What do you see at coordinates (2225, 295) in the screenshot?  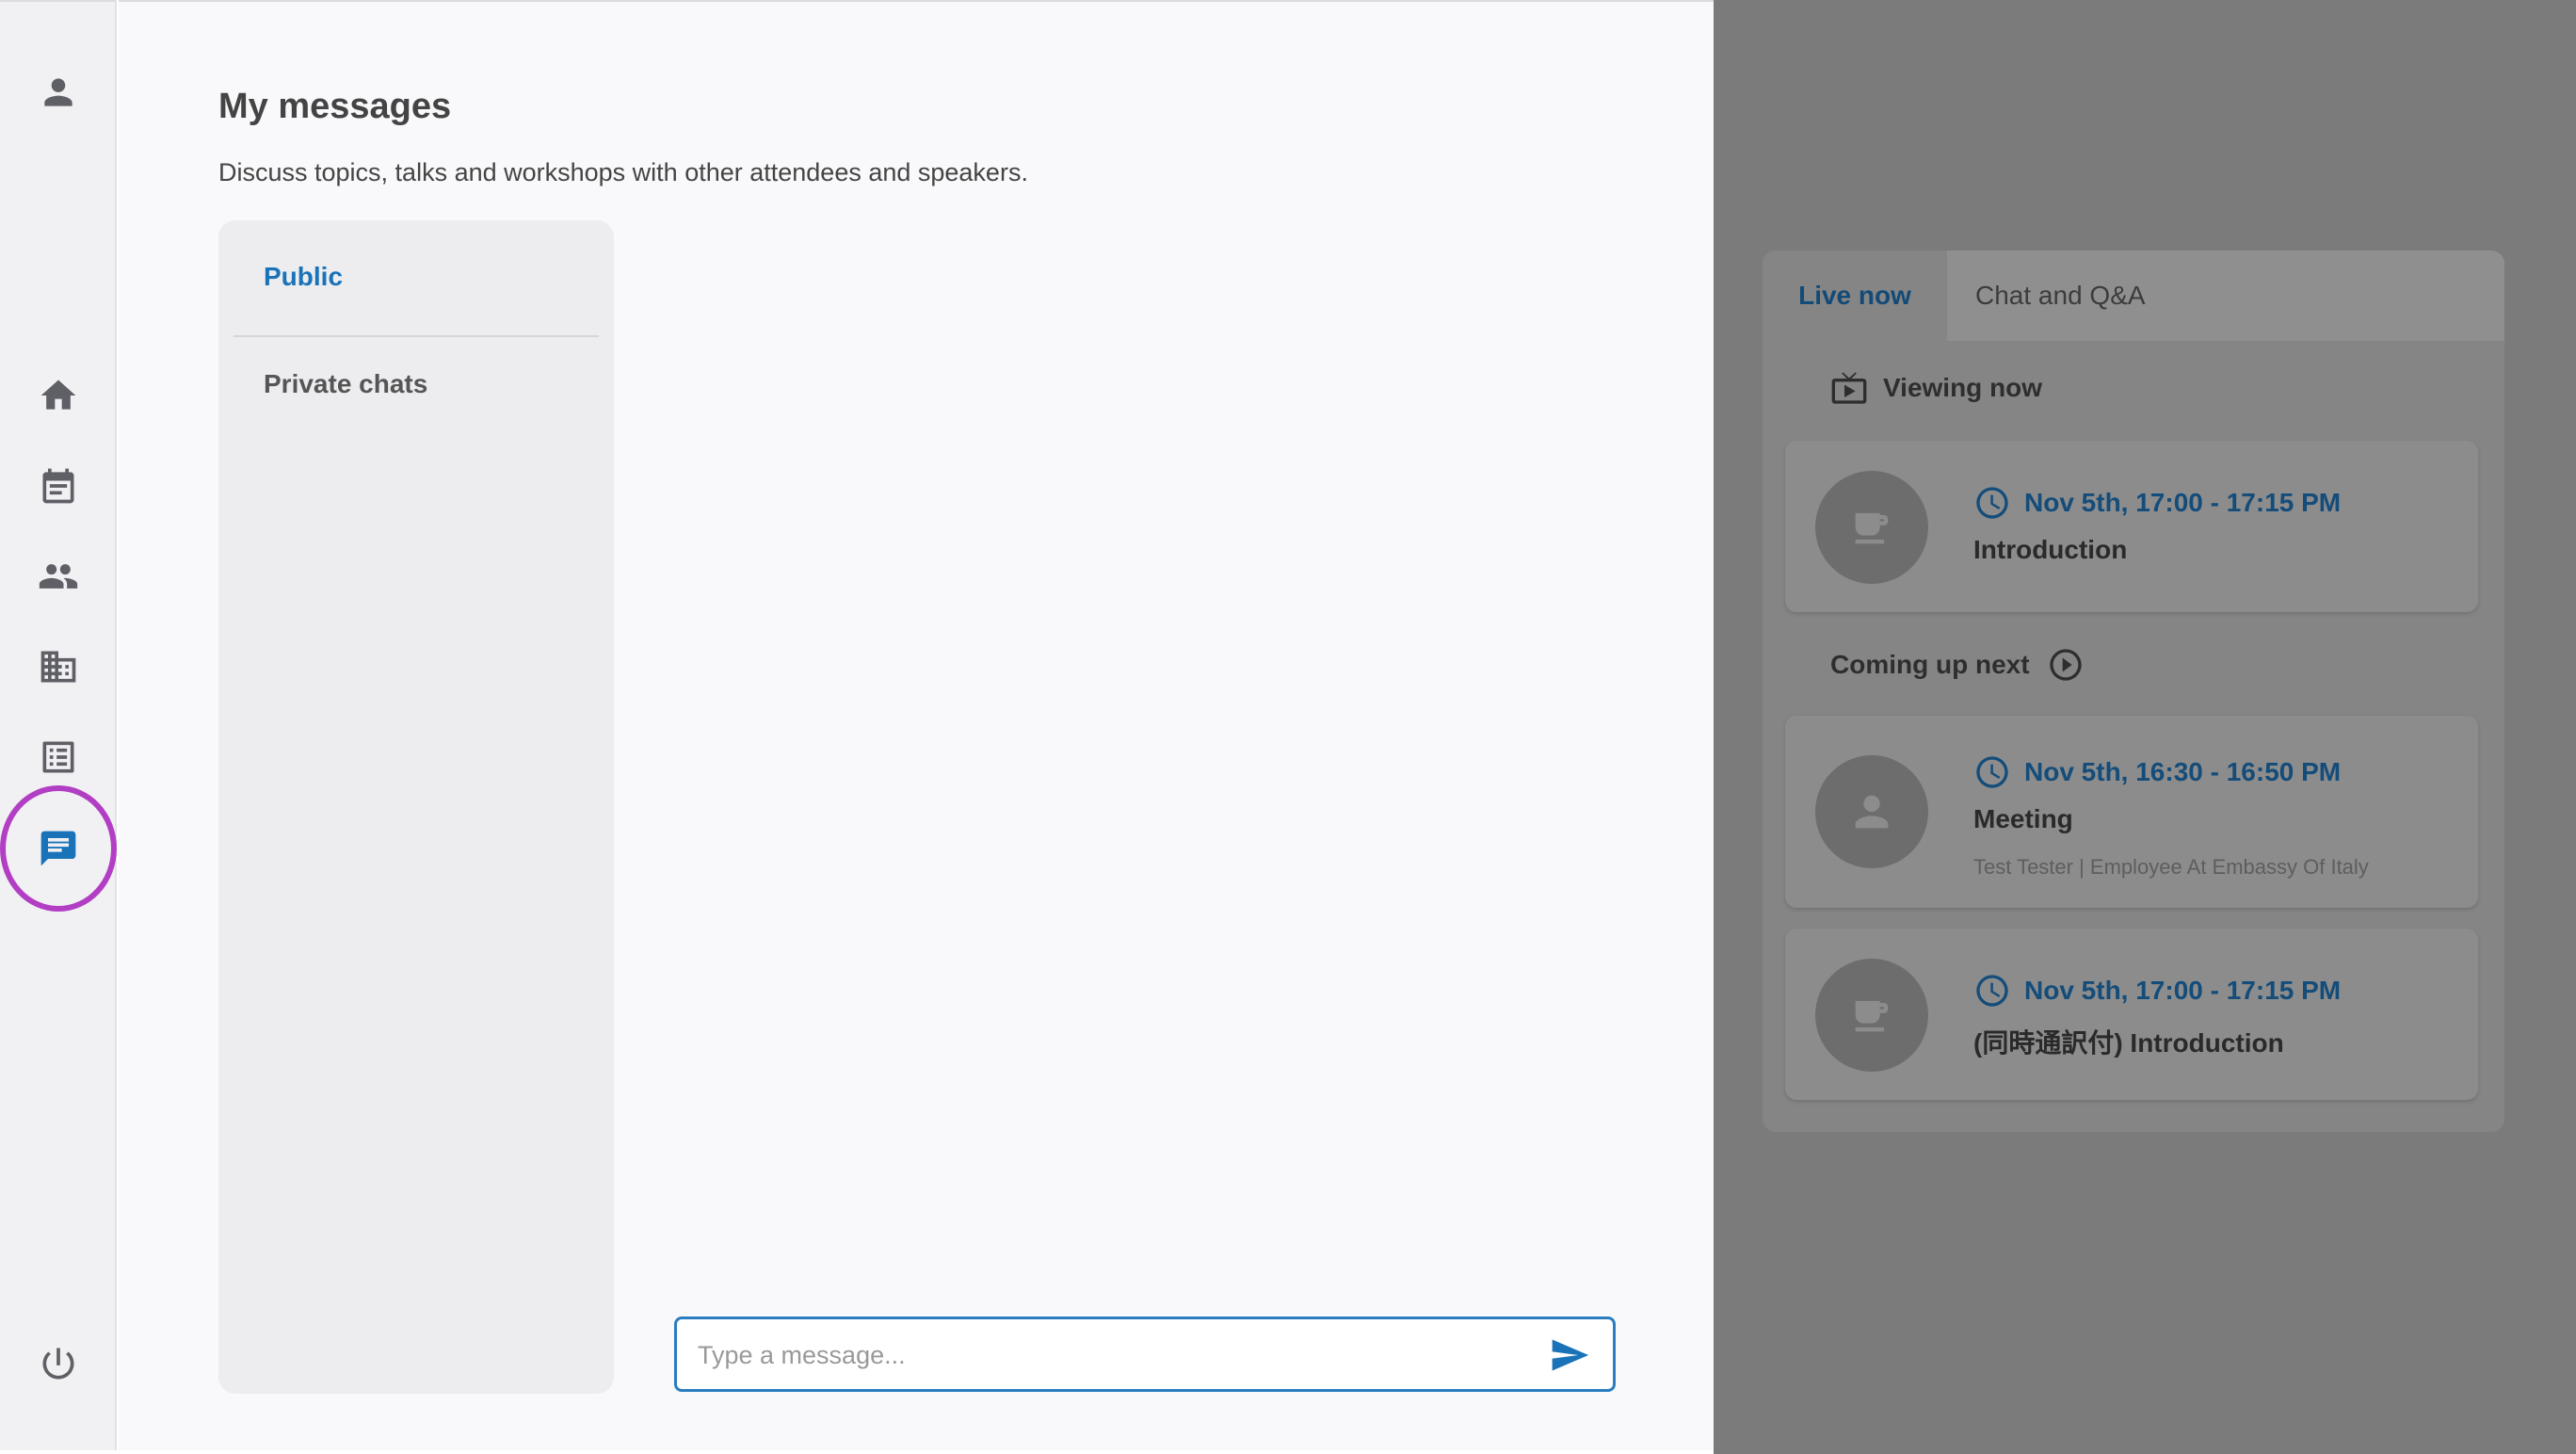 I see `tab-chat-qa: Chat and Q&A` at bounding box center [2225, 295].